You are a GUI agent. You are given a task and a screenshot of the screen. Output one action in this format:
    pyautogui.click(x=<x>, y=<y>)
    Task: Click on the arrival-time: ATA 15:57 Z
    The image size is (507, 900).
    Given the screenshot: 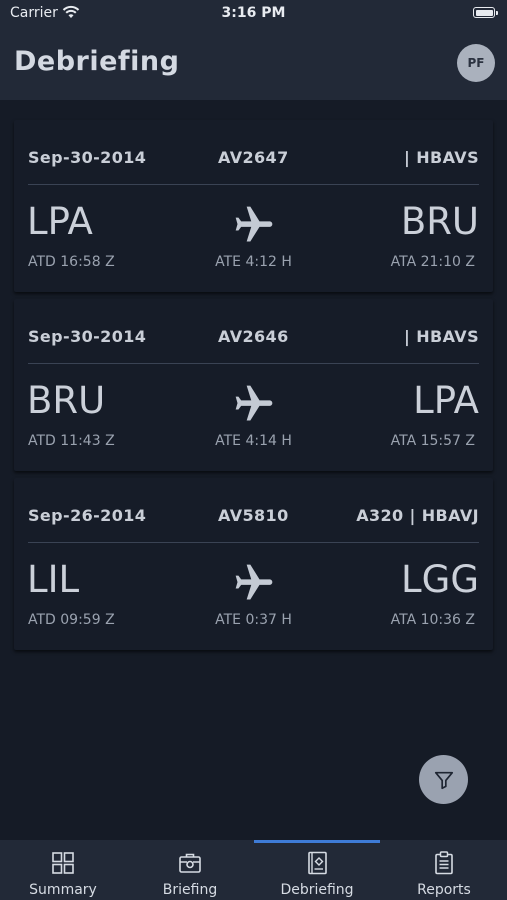 What is the action you would take?
    pyautogui.click(x=432, y=441)
    